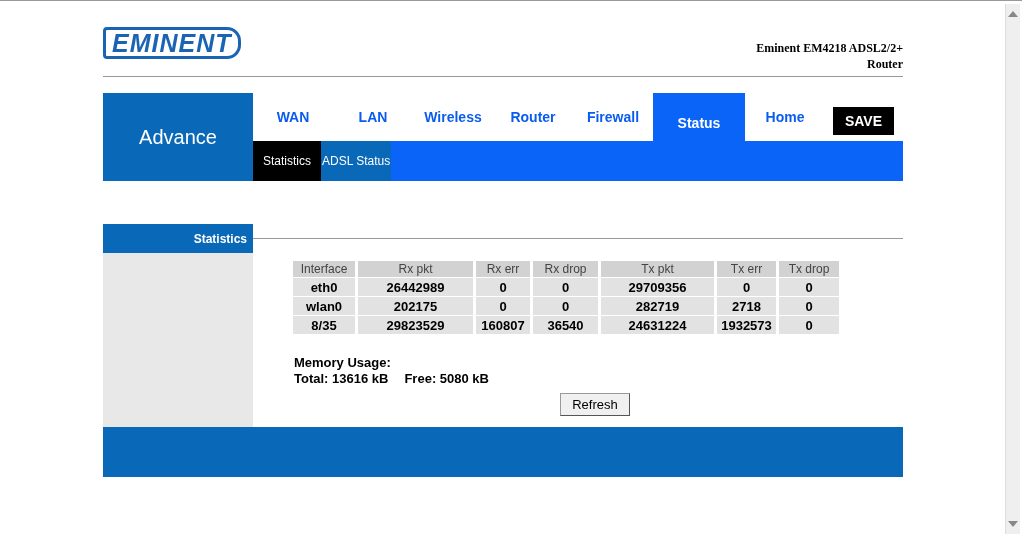 This screenshot has width=1022, height=535. I want to click on column-header: Rx pkt, so click(415, 269).